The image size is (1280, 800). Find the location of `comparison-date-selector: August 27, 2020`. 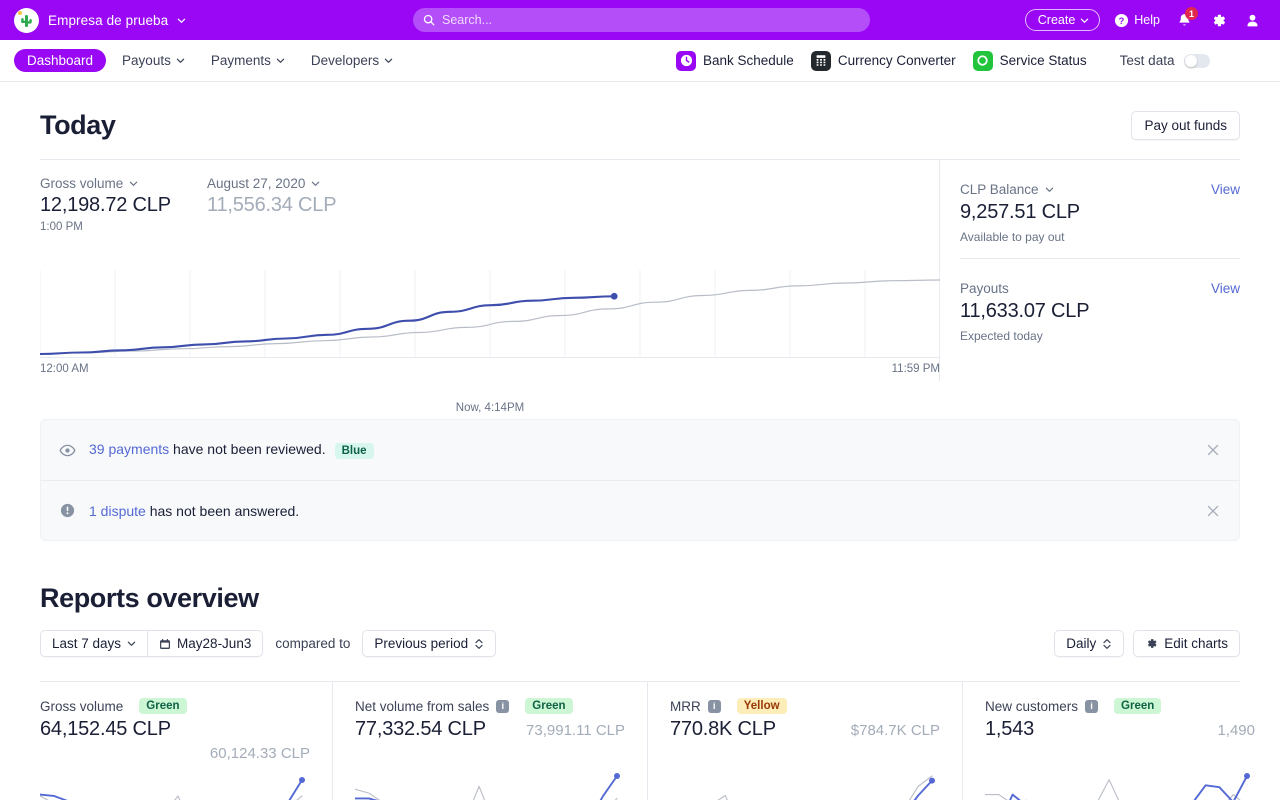

comparison-date-selector: August 27, 2020 is located at coordinates (290, 183).